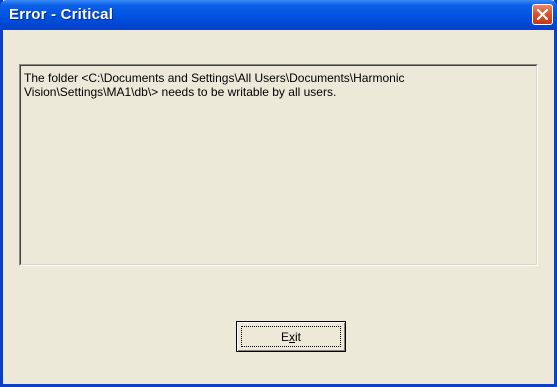 This screenshot has height=387, width=557. What do you see at coordinates (278, 15) in the screenshot?
I see `title-bar: Error - Critical` at bounding box center [278, 15].